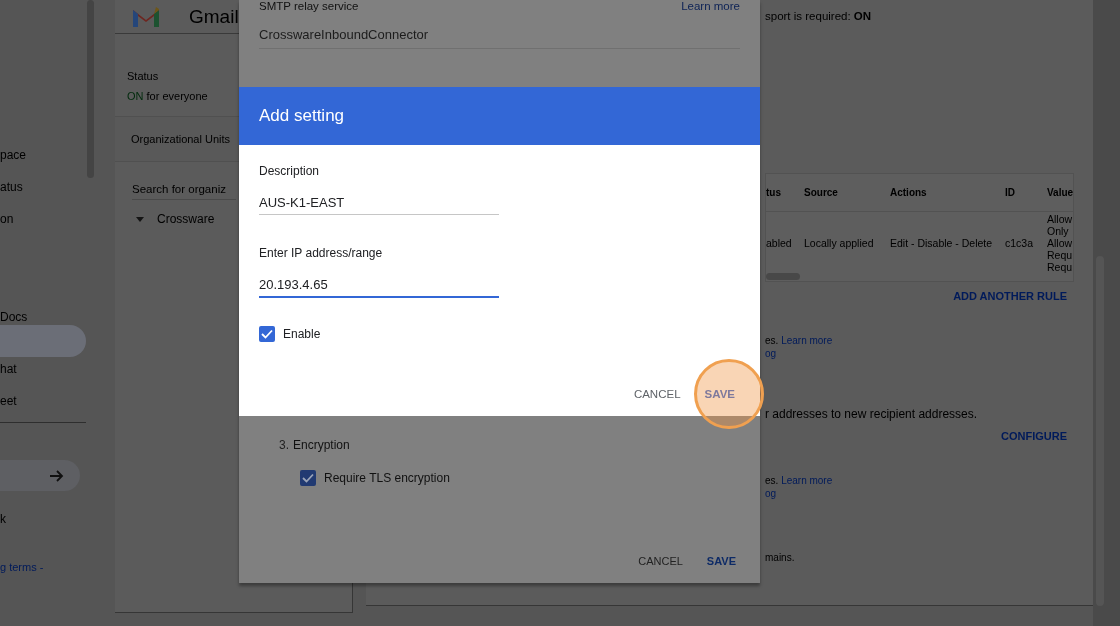 The image size is (1120, 626). Describe the element at coordinates (1106, 313) in the screenshot. I see `scrollbar` at that location.